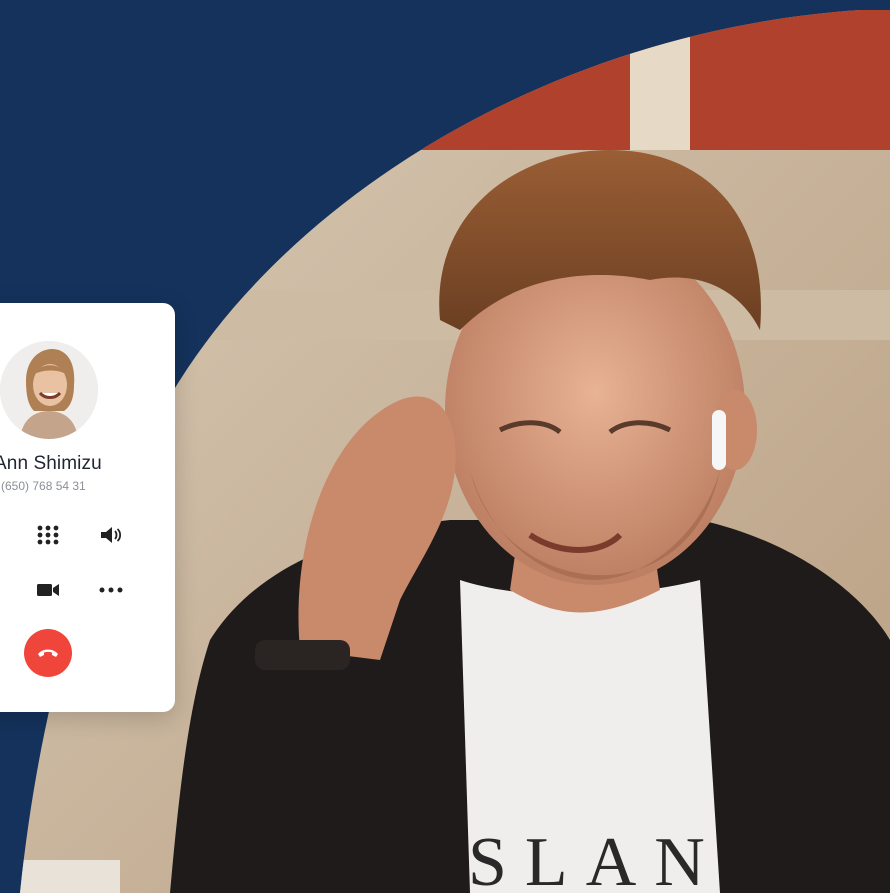  I want to click on more-button, so click(111, 590).